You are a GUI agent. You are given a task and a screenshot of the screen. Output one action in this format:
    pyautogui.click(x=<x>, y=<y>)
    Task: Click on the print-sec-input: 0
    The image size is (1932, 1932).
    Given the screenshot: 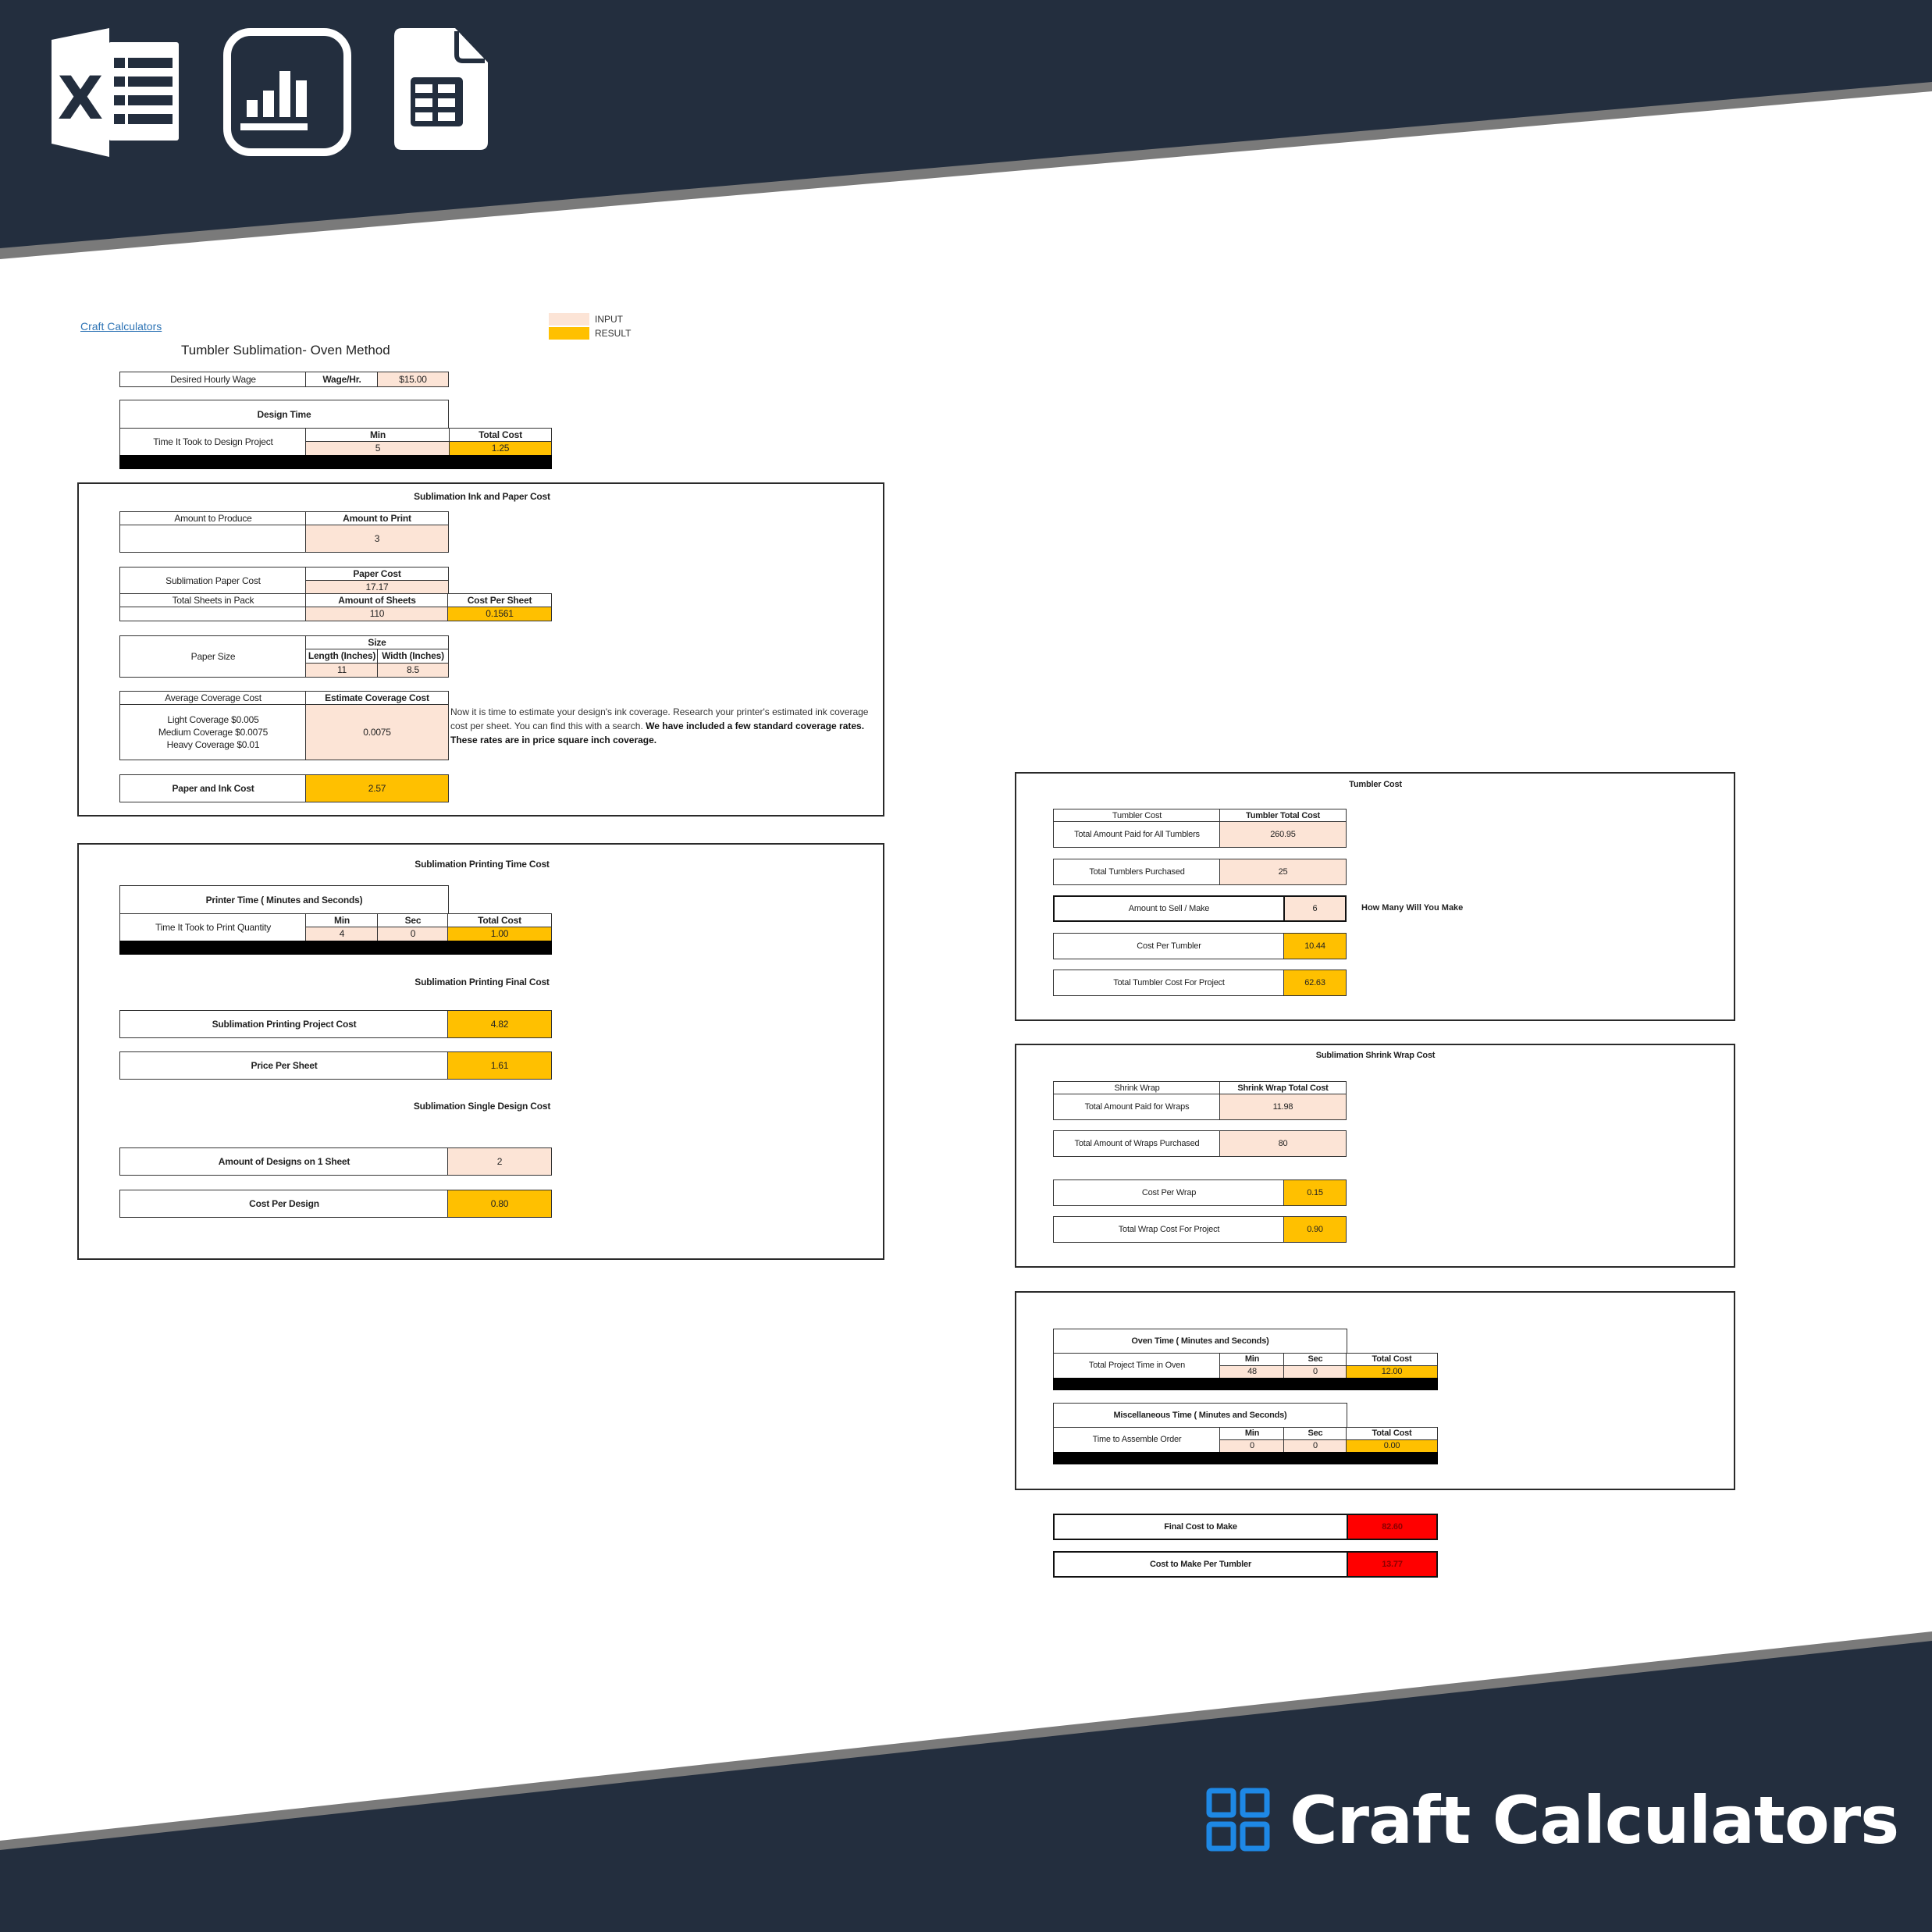 What is the action you would take?
    pyautogui.click(x=413, y=934)
    